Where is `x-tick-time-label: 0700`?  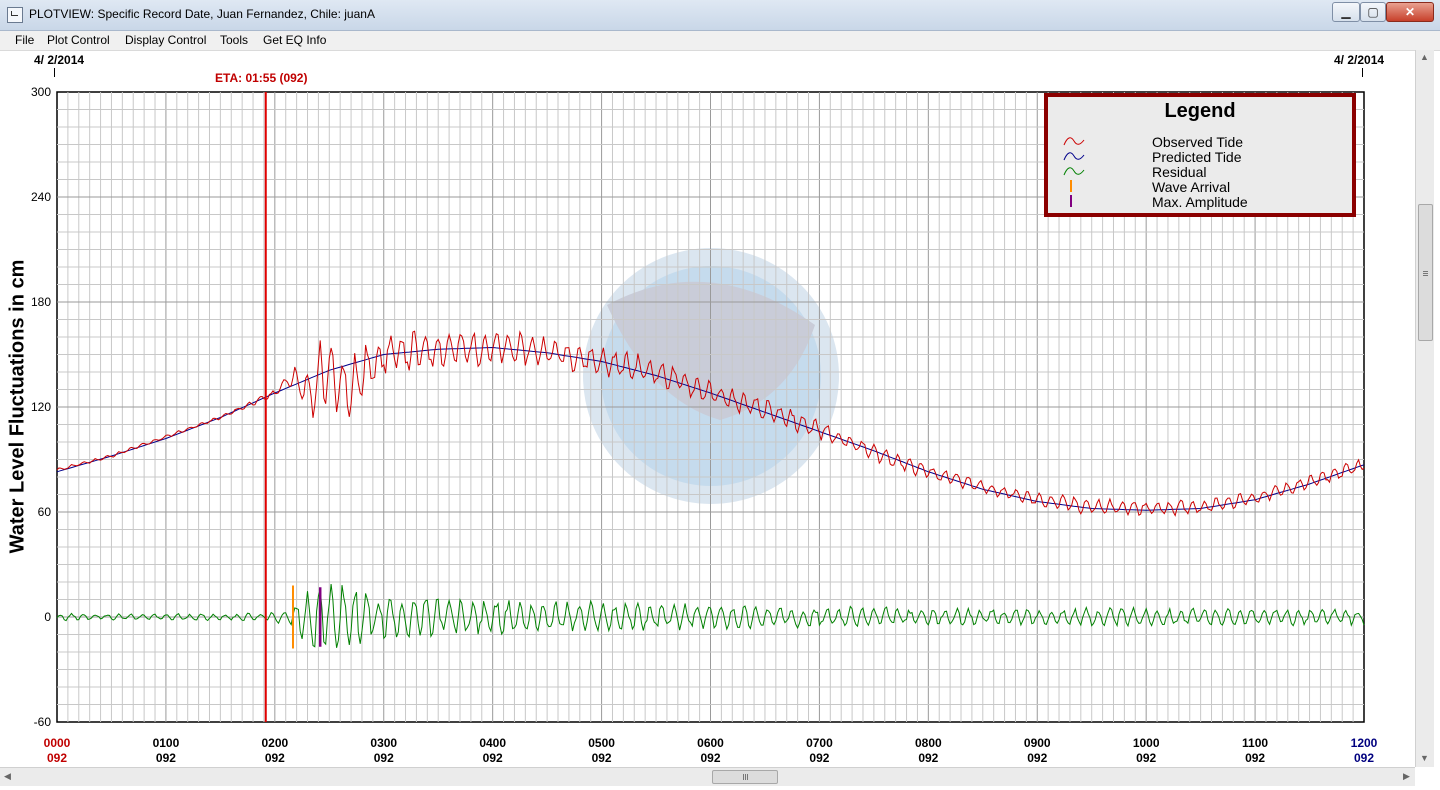 x-tick-time-label: 0700 is located at coordinates (819, 743).